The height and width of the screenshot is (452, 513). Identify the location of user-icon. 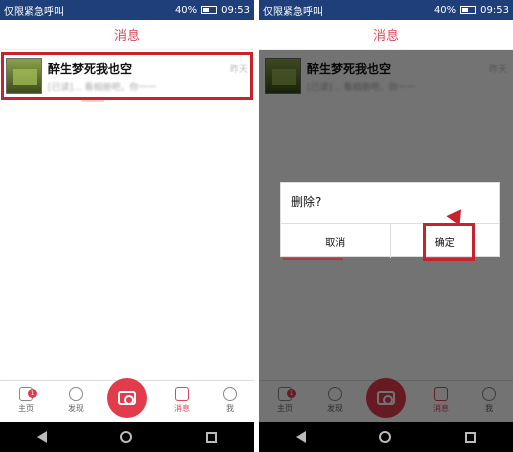
(230, 394).